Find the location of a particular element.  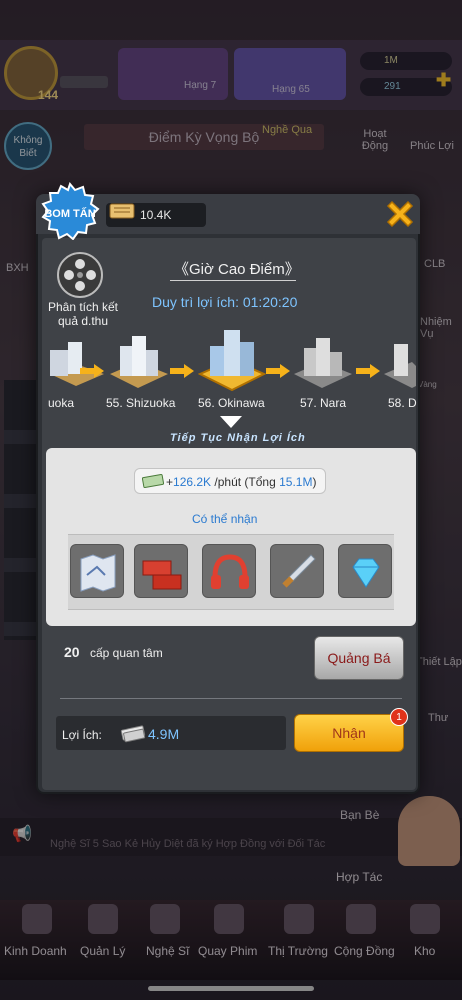

money-stack-icon is located at coordinates (133, 734).